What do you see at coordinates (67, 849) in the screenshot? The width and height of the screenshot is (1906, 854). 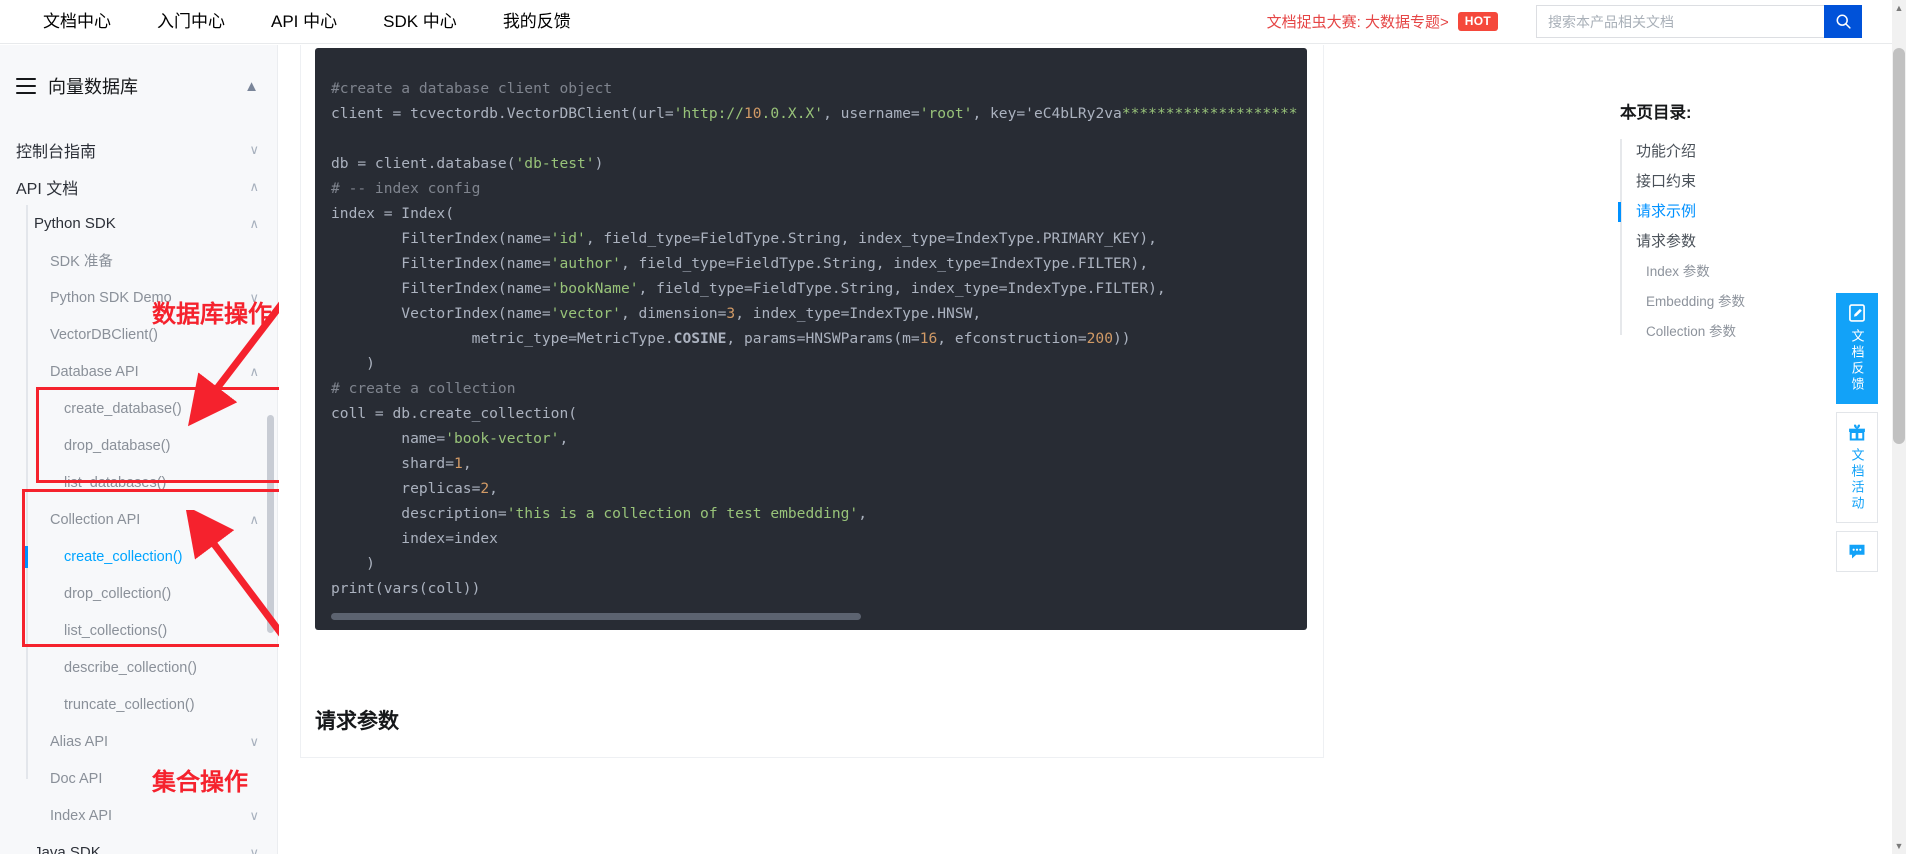 I see `sidebar-item-label: Java SDK` at bounding box center [67, 849].